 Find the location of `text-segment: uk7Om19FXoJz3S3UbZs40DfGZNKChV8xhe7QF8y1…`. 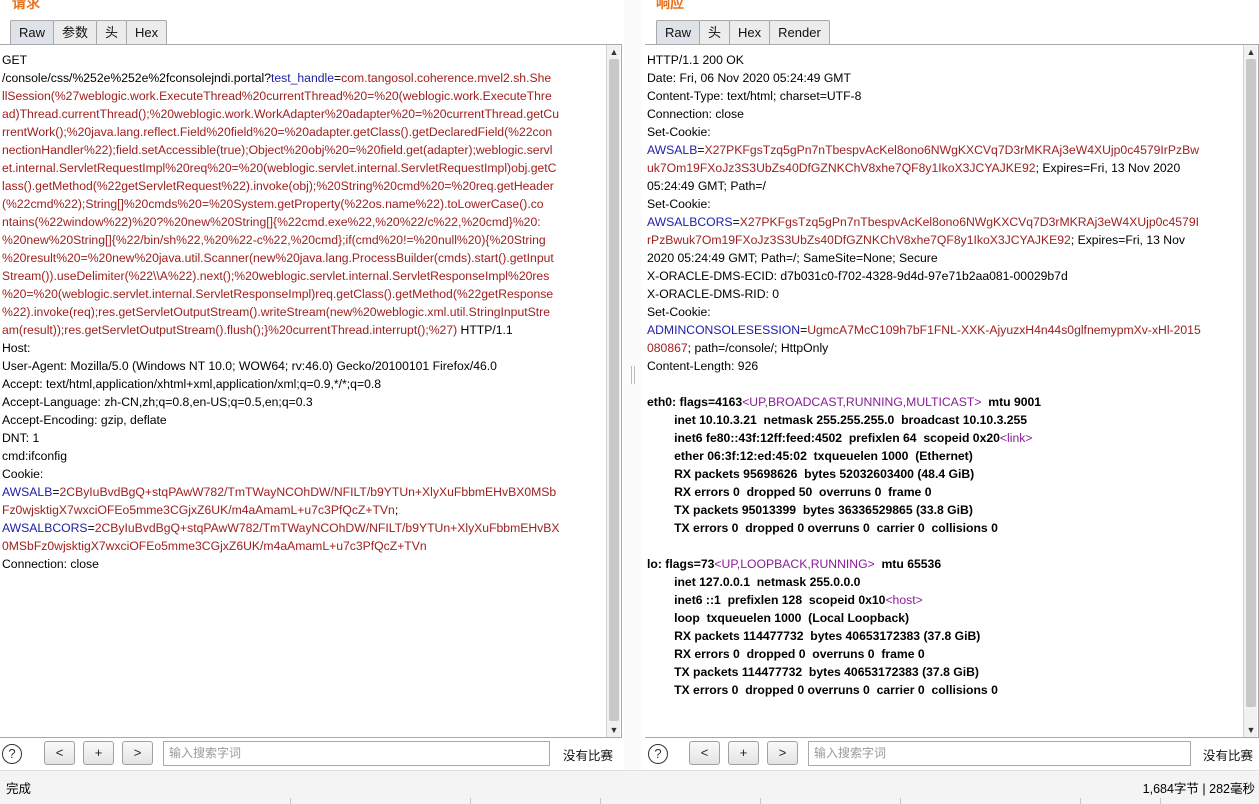

text-segment: uk7Om19FXoJz3S3UbZs40DfGZNKChV8xhe7QF8y1… is located at coordinates (841, 168).